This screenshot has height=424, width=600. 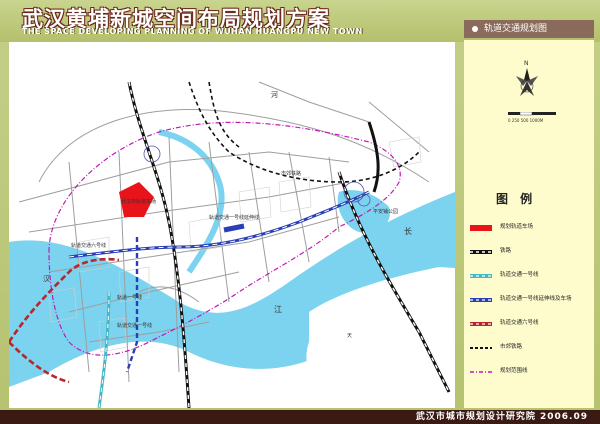 What do you see at coordinates (135, 326) in the screenshot?
I see `map-label-line1: 轨道交通一号线` at bounding box center [135, 326].